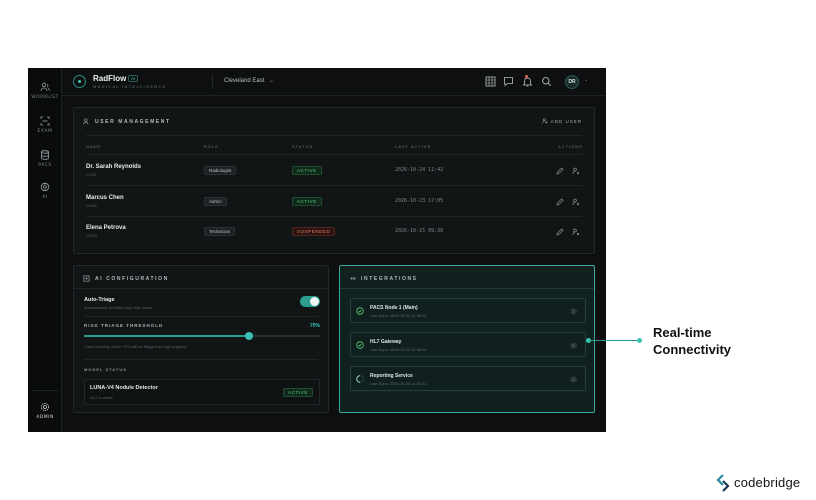 This screenshot has width=816, height=500. I want to click on model-status-label: MODEL STATUS, so click(105, 369).